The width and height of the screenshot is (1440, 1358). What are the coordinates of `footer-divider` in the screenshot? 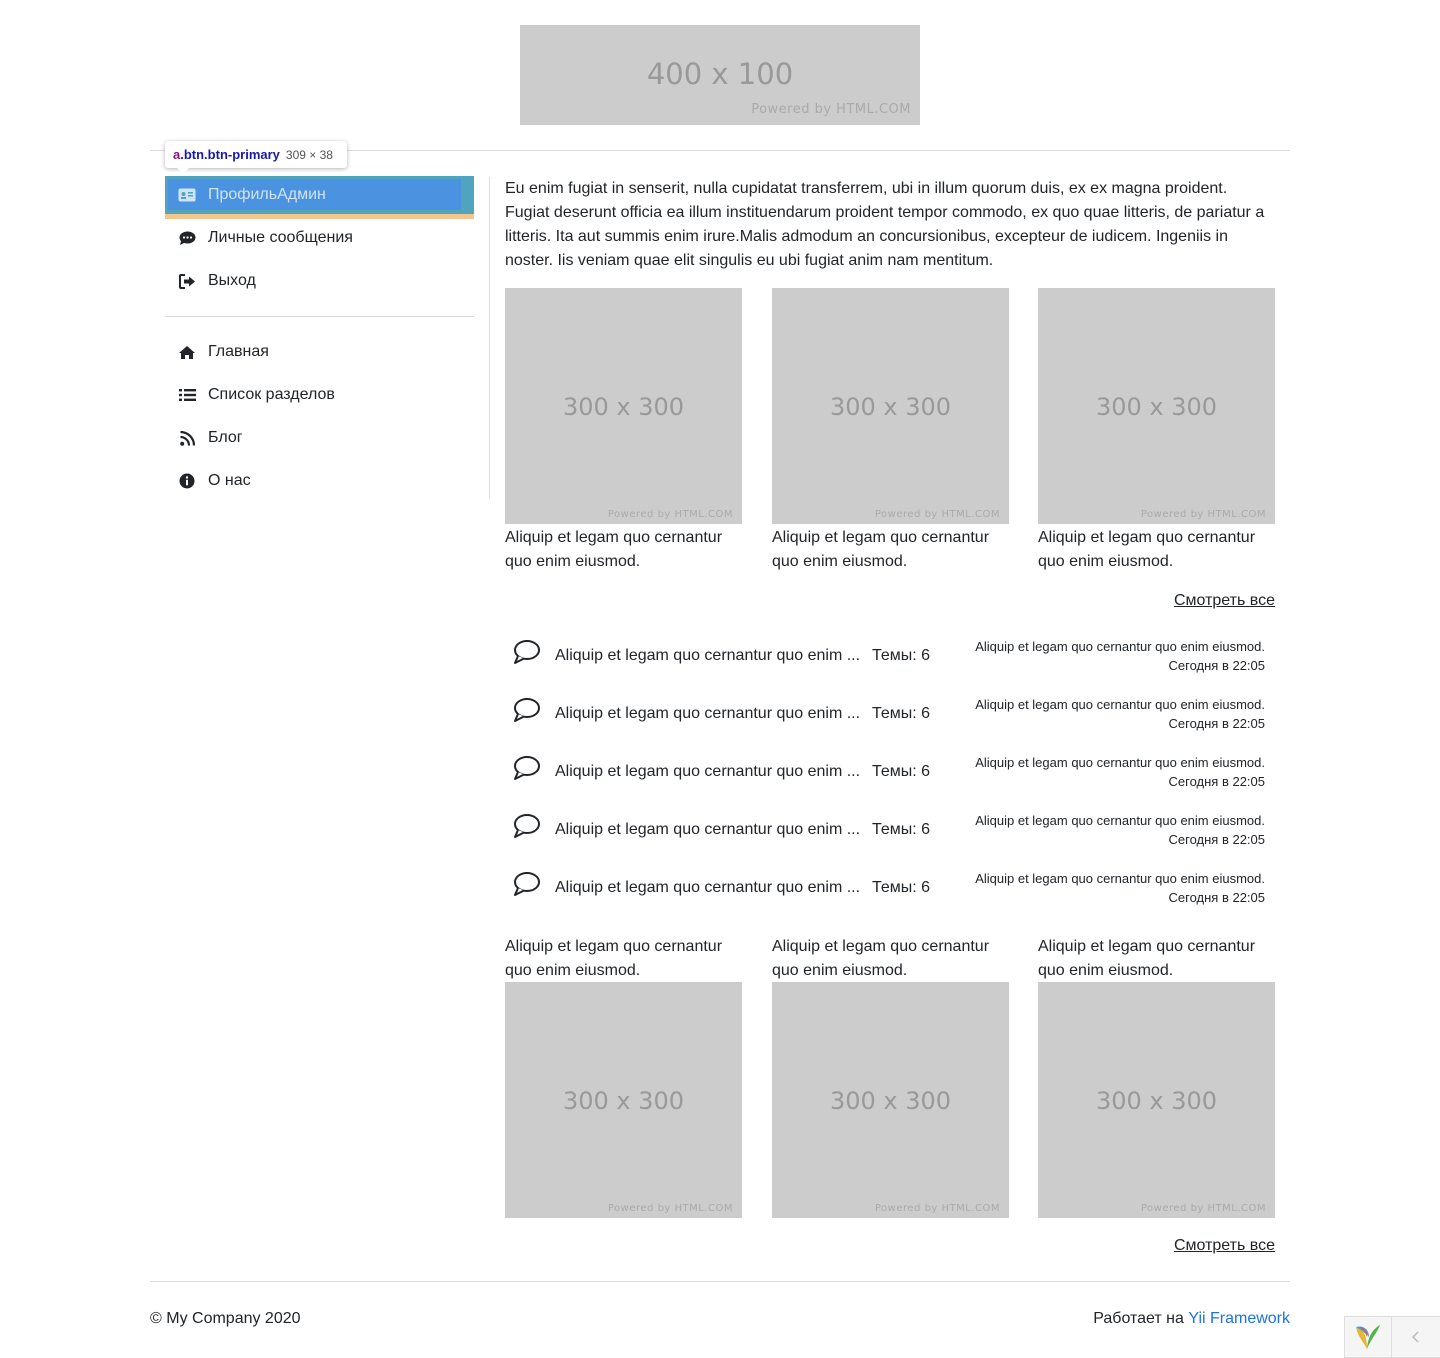 It's located at (720, 1281).